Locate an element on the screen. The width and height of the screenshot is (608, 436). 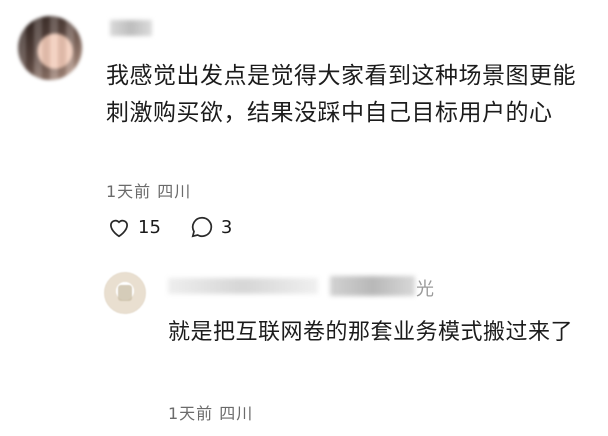
like-button: 15 is located at coordinates (133, 227).